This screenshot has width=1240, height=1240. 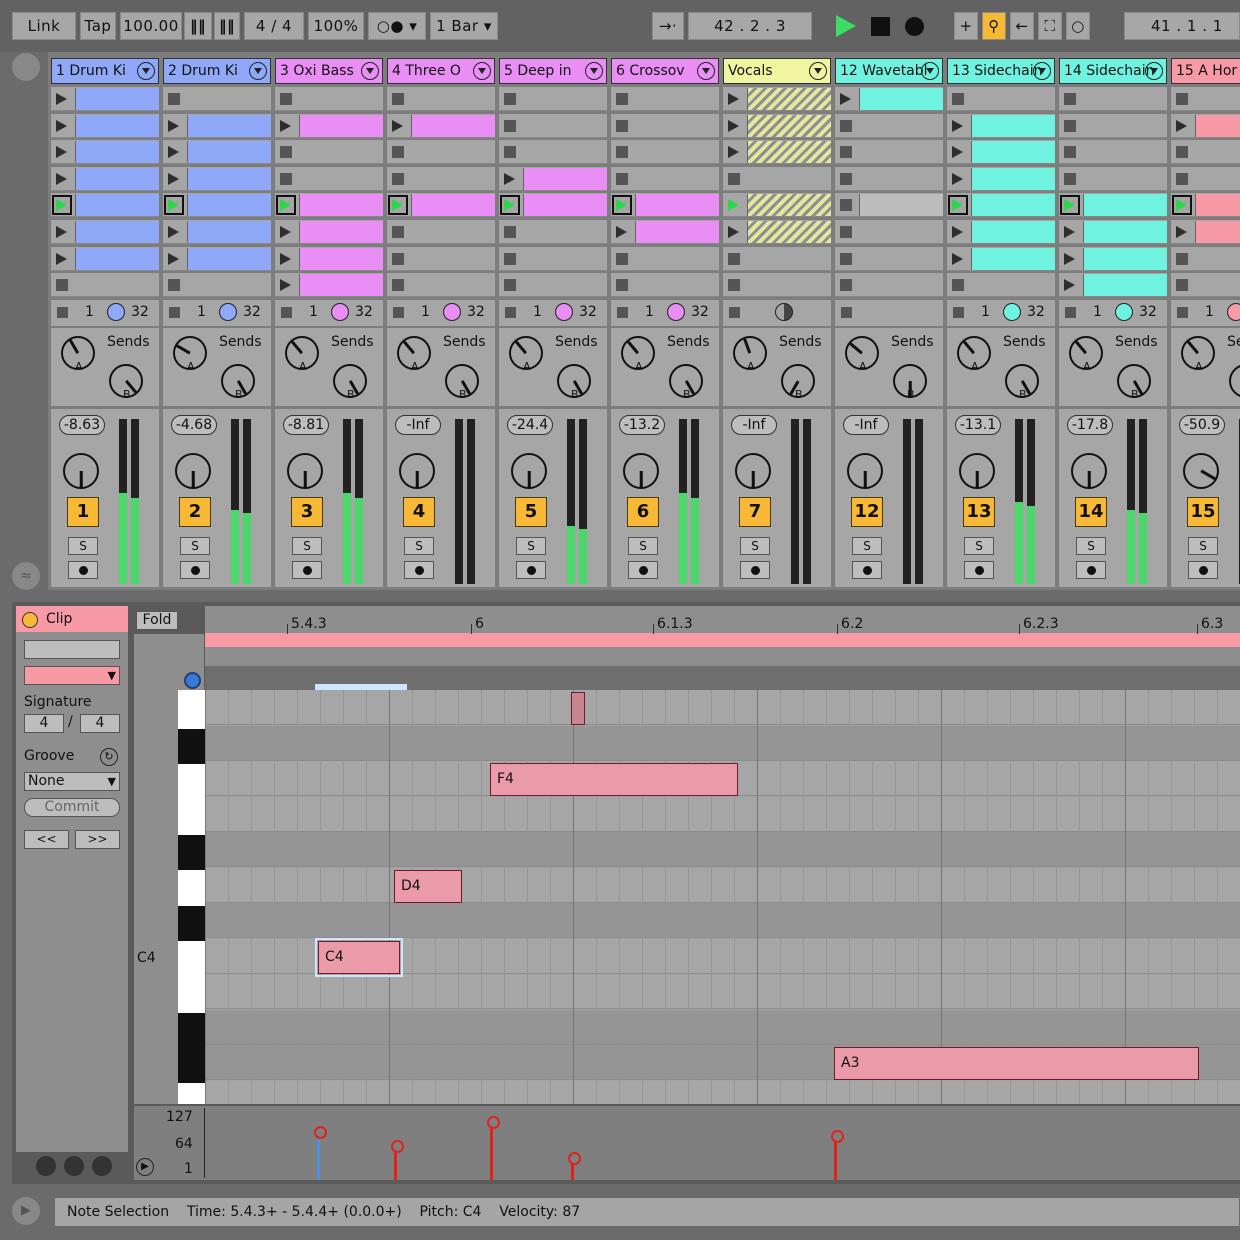 I want to click on volume-field: -Inf, so click(x=754, y=425).